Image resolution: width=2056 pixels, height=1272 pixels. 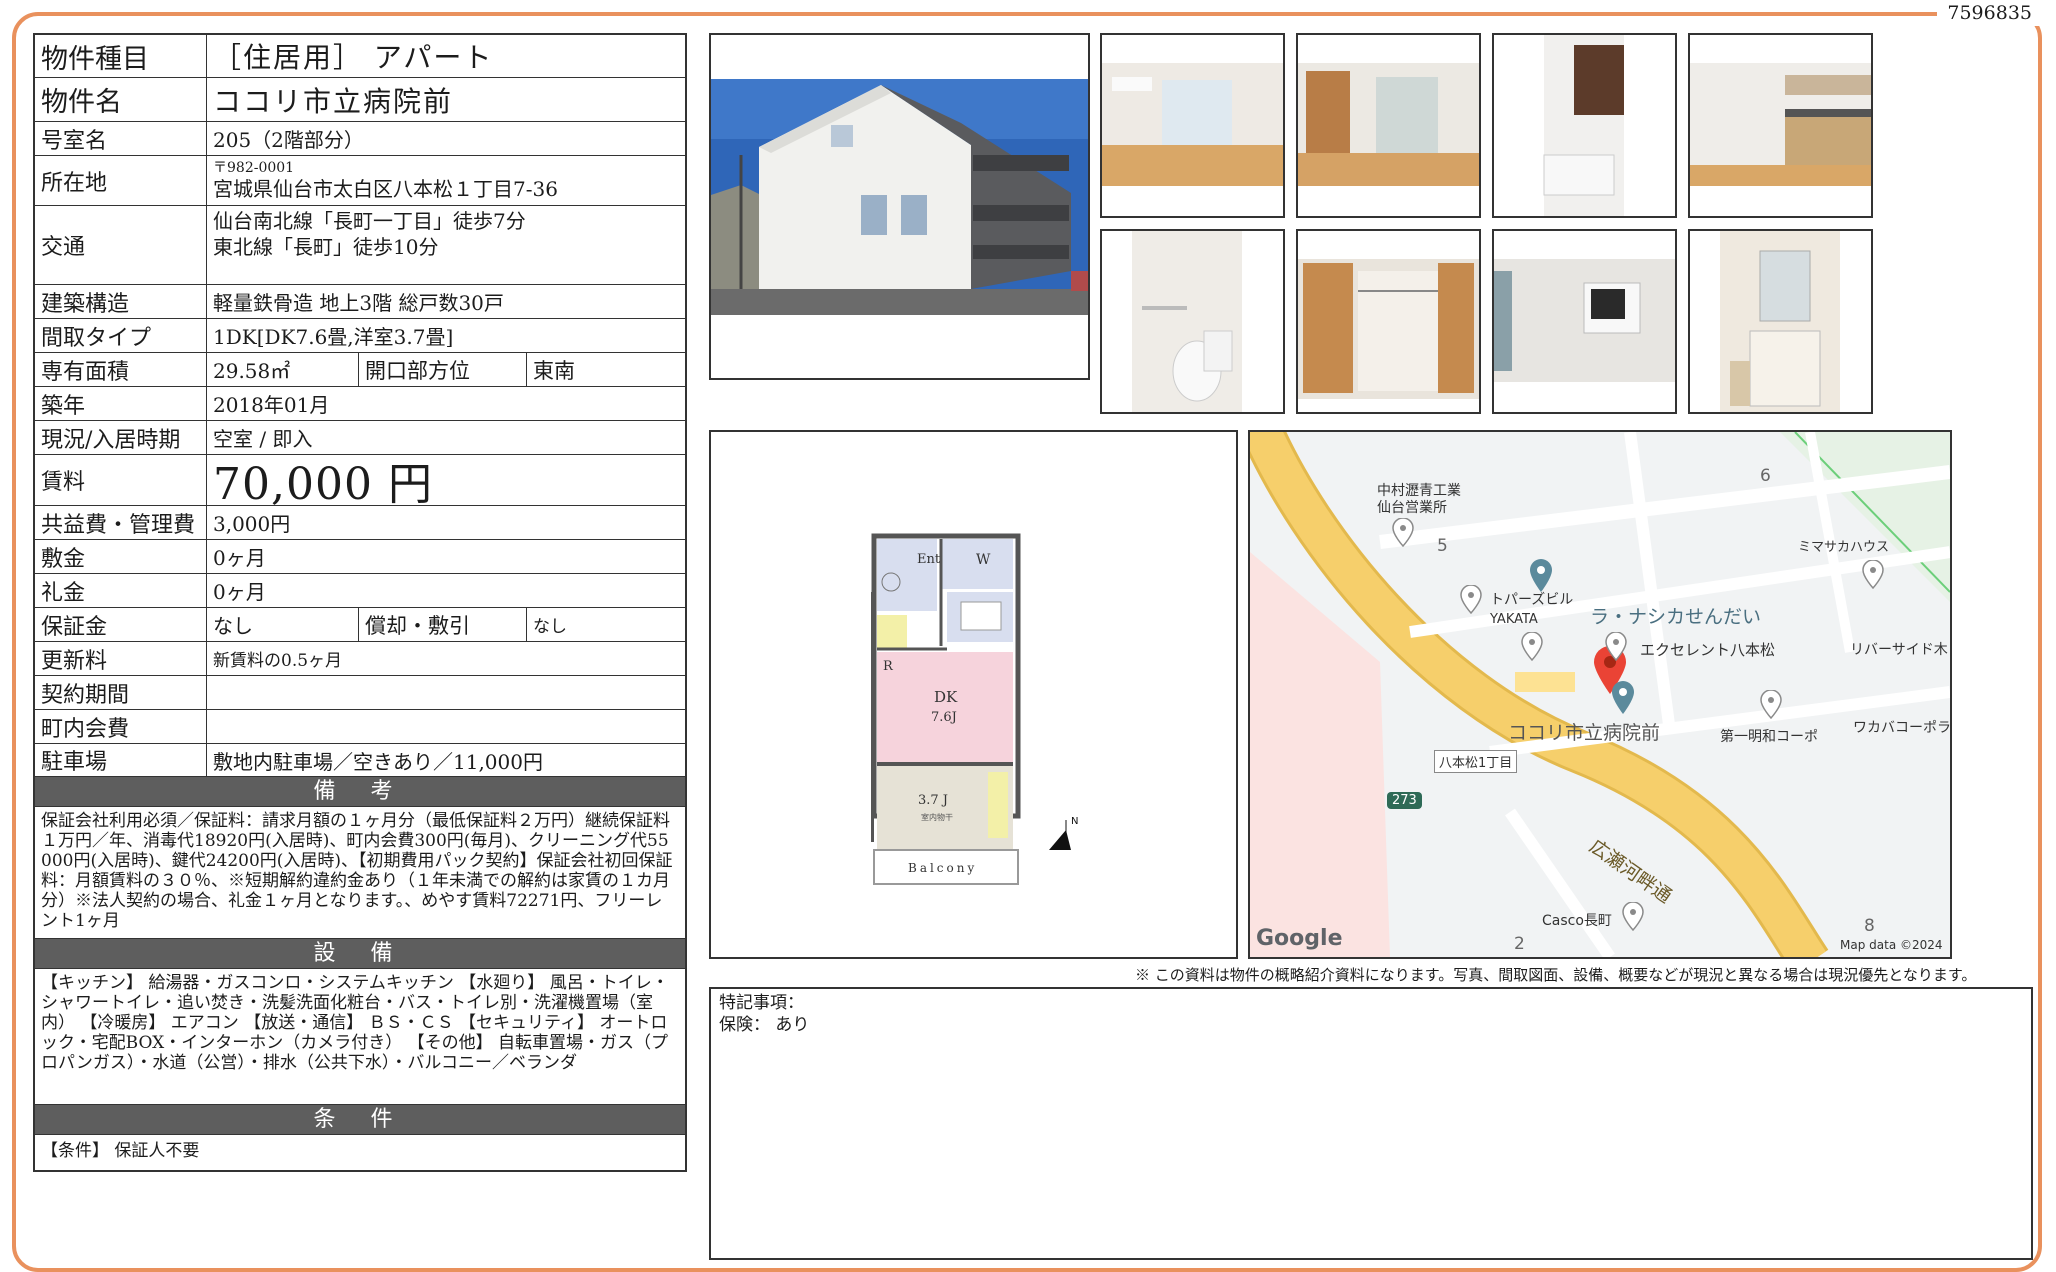 What do you see at coordinates (1192, 321) in the screenshot?
I see `photo-toilet` at bounding box center [1192, 321].